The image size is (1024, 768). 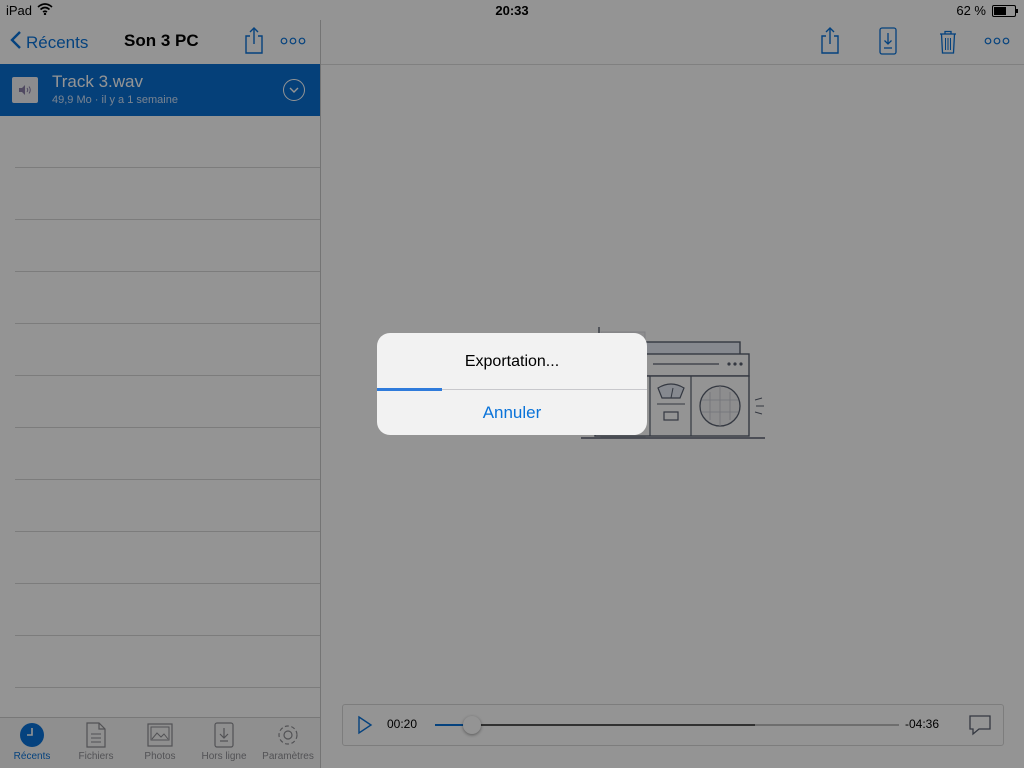 What do you see at coordinates (512, 384) in the screenshot?
I see `export-progress-dialog: Exportation... Annuler` at bounding box center [512, 384].